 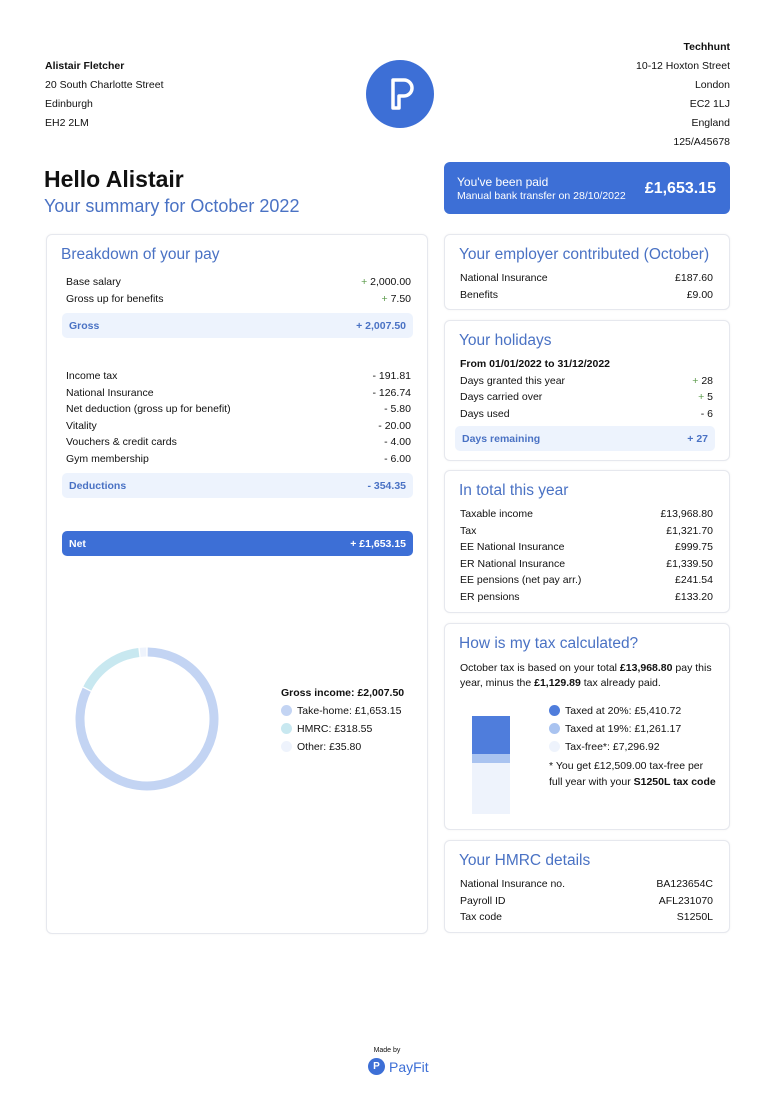 I want to click on data-row: Tax code S1250L, so click(x=586, y=917).